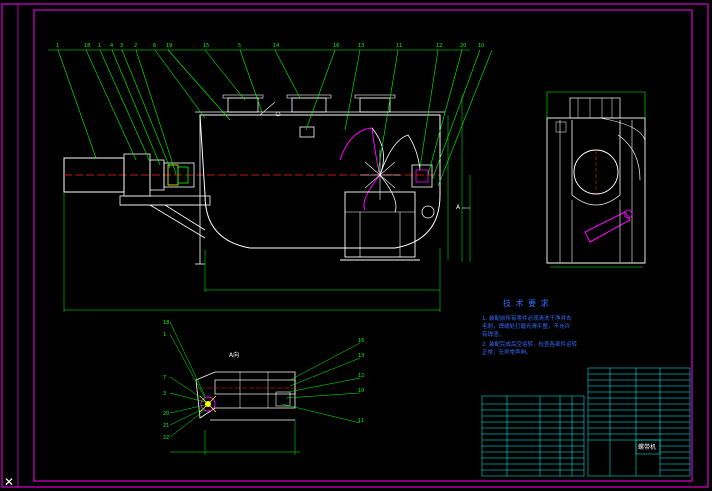 The height and width of the screenshot is (491, 712). I want to click on callout-section-left-6: 22, so click(166, 438).